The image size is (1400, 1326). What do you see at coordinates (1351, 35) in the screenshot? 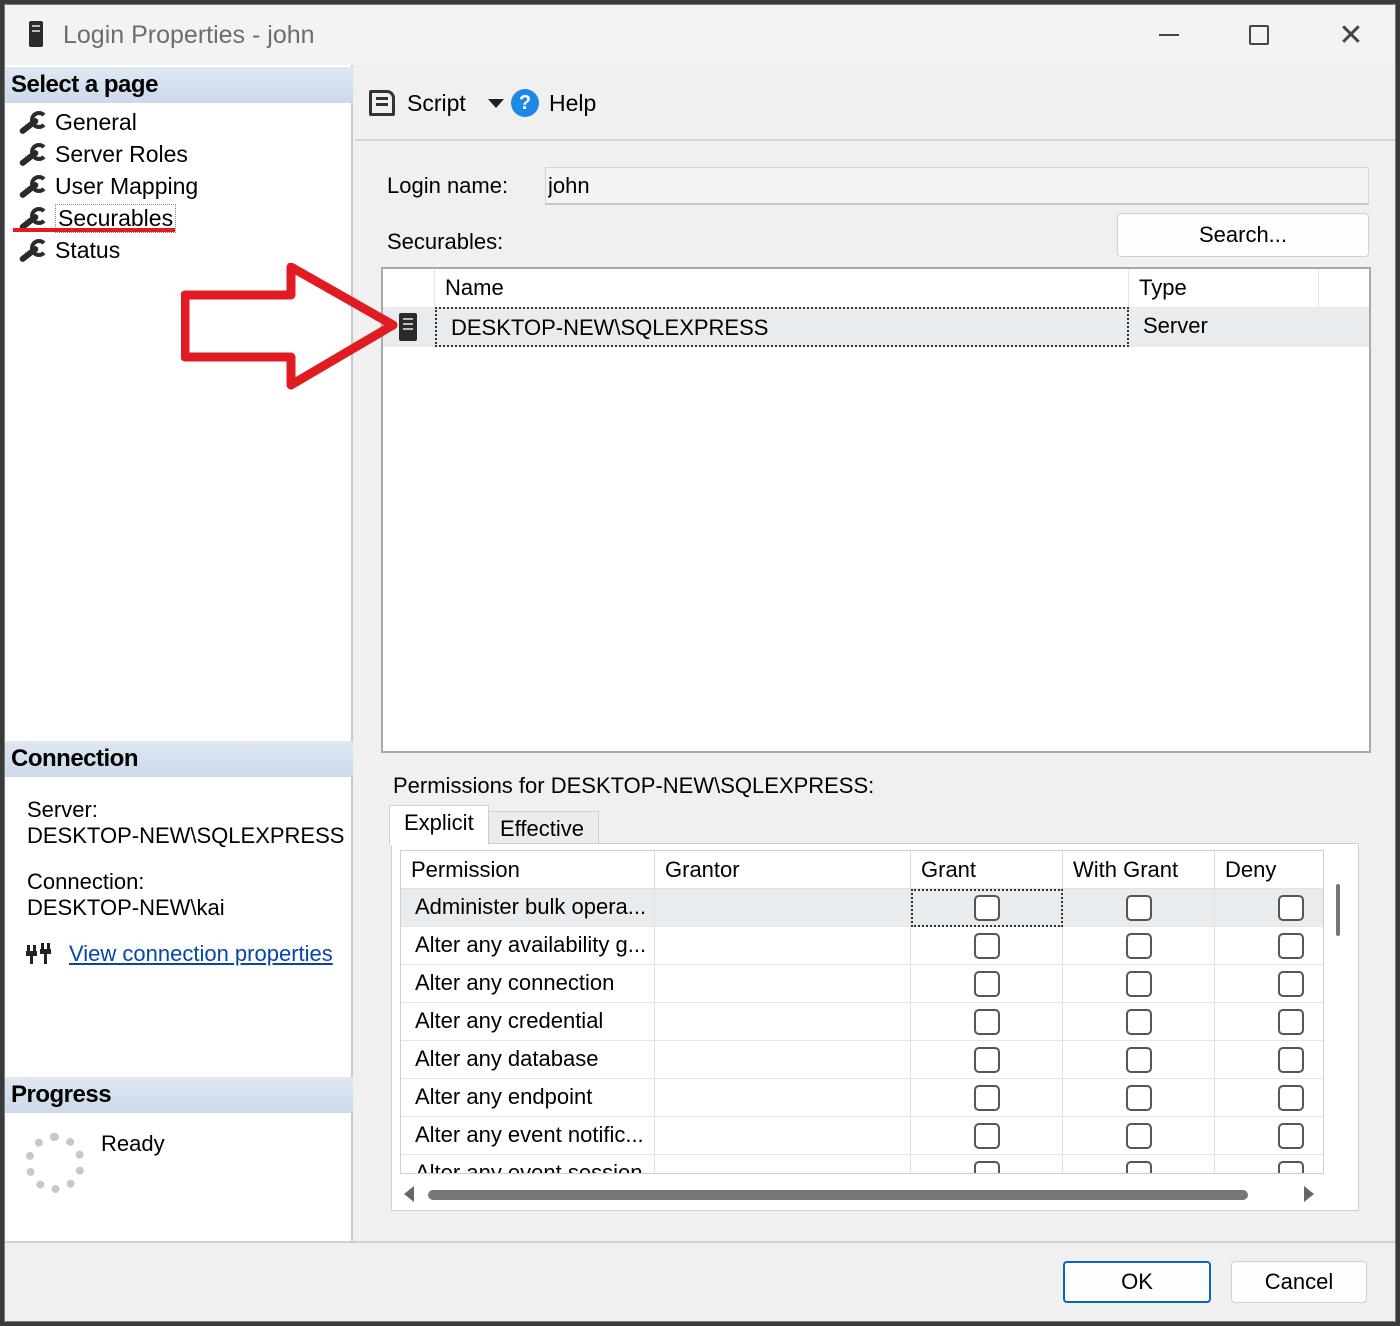
I see `close-button: ✕` at bounding box center [1351, 35].